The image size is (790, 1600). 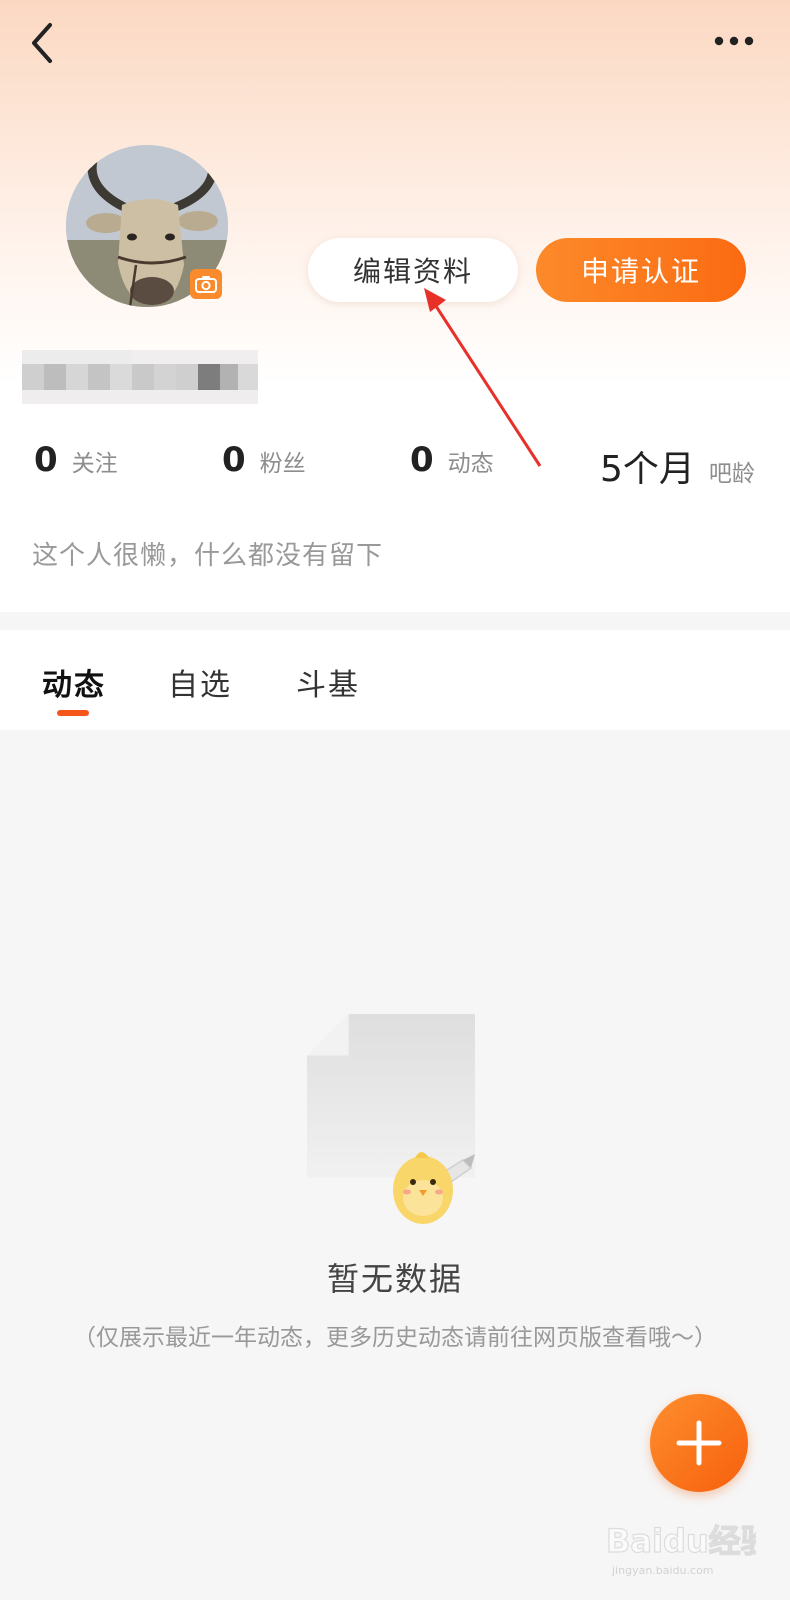 I want to click on svg-text: Baidu经验, so click(x=681, y=1541).